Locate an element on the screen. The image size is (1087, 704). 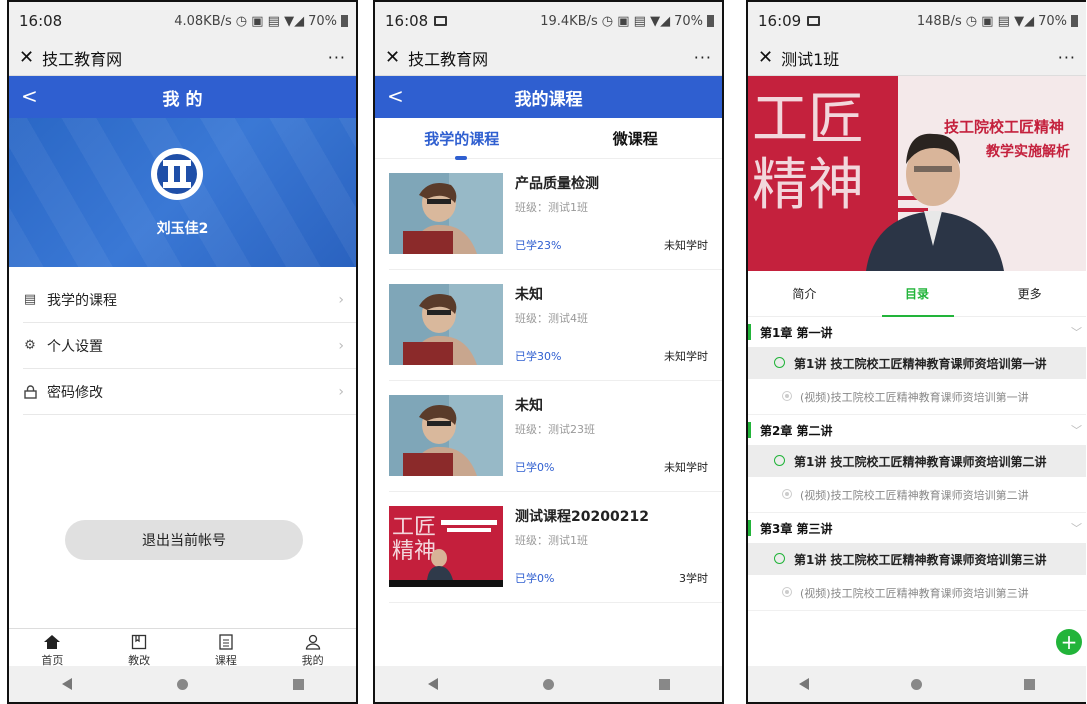
network-speed: 19.4KB/s is located at coordinates (569, 21).